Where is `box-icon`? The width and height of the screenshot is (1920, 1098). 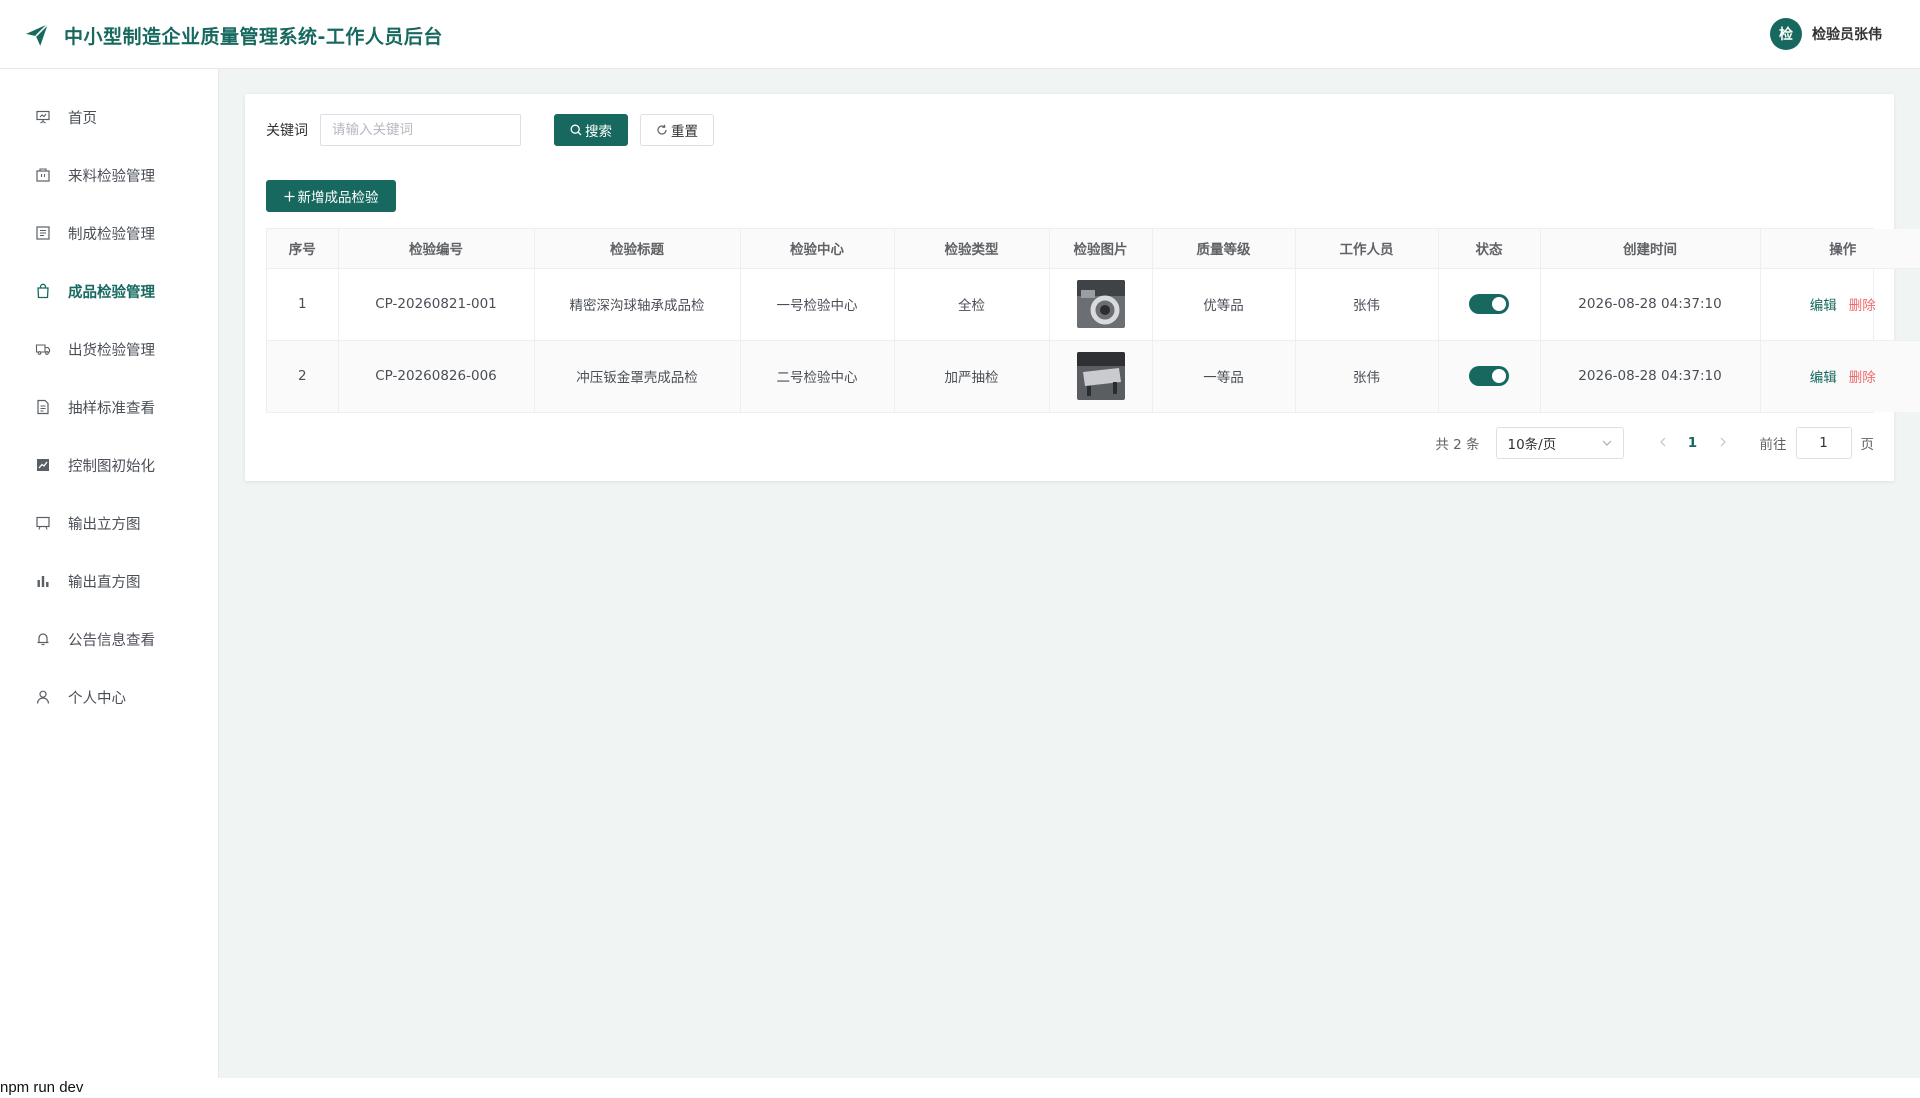 box-icon is located at coordinates (43, 175).